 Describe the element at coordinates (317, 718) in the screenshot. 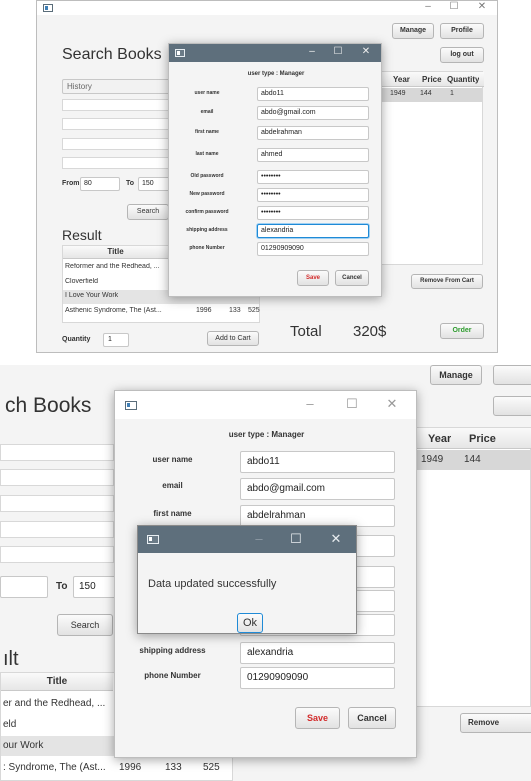

I see `zoom-save-button: Save` at that location.